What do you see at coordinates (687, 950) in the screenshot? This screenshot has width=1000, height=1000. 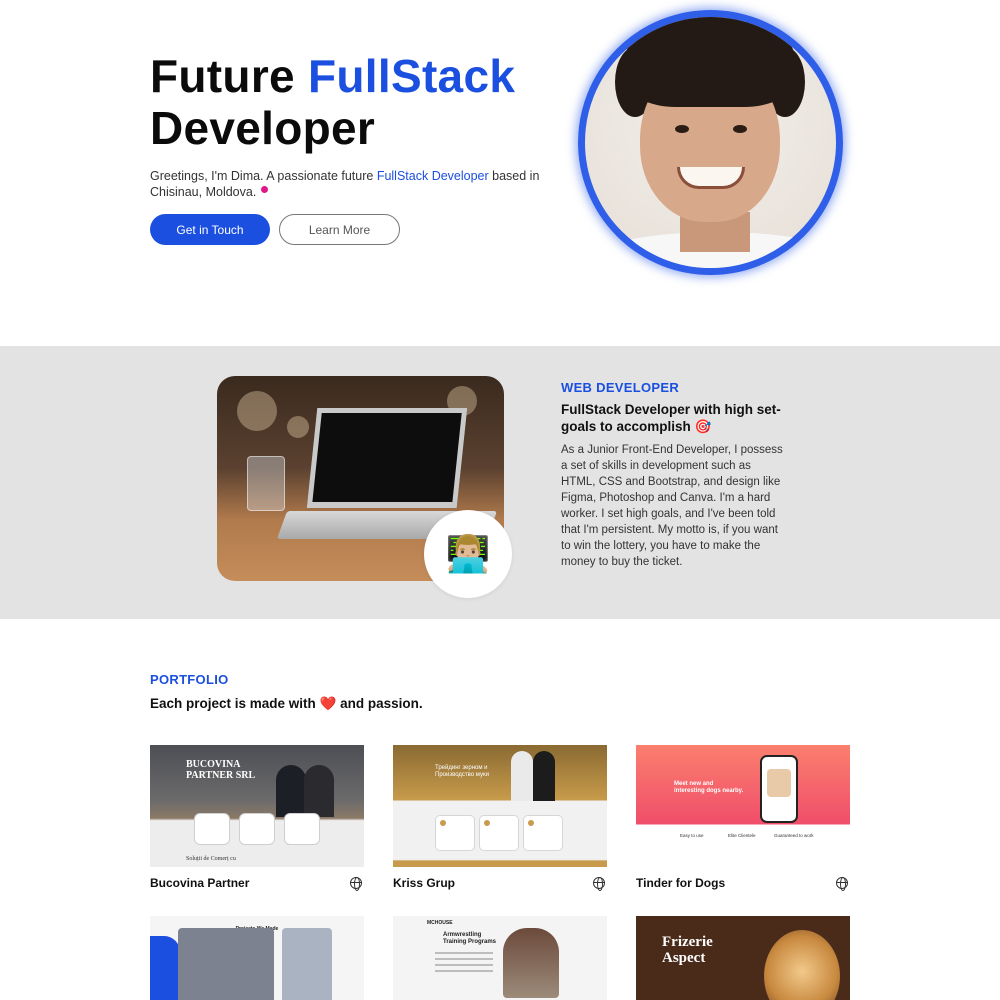 I see `thumb-heading: Frizerie Aspect` at bounding box center [687, 950].